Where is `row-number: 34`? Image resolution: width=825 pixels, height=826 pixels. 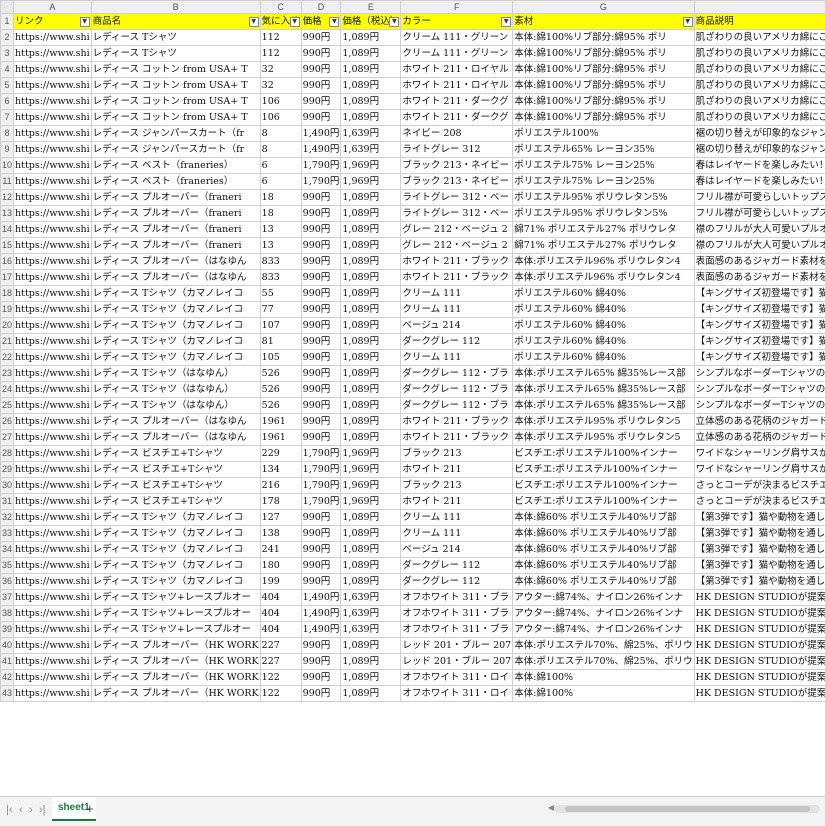 row-number: 34 is located at coordinates (7, 550).